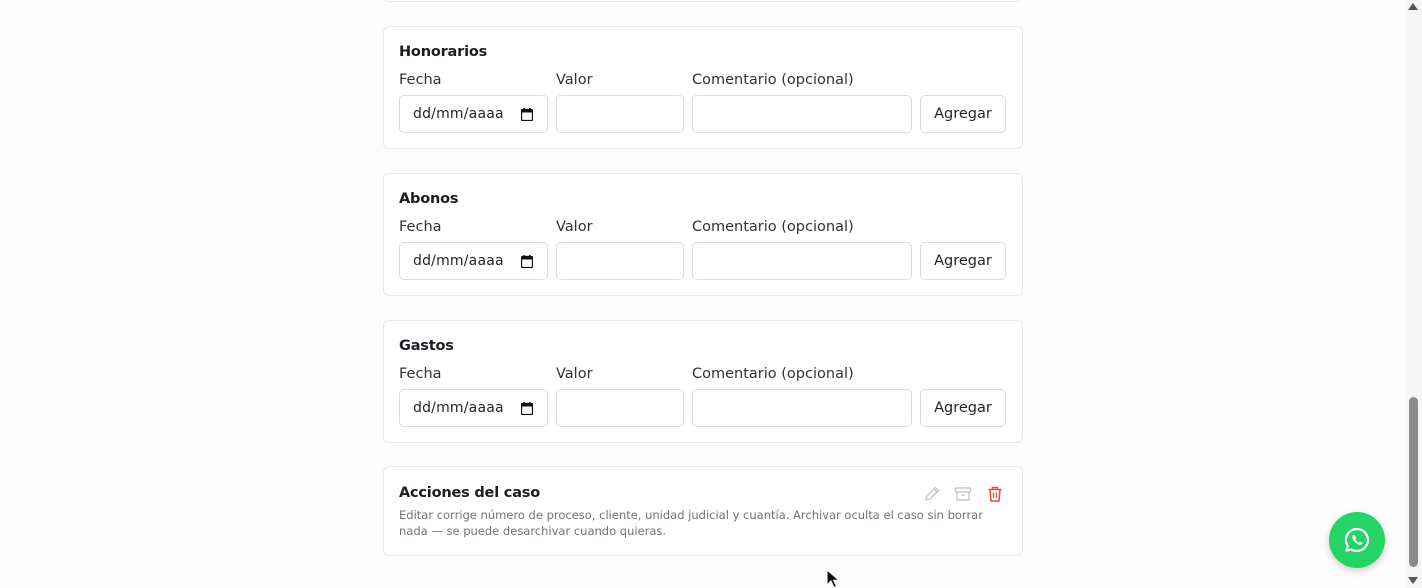 This screenshot has height=588, width=1422. Describe the element at coordinates (963, 494) in the screenshot. I see `archive-box-icon` at that location.